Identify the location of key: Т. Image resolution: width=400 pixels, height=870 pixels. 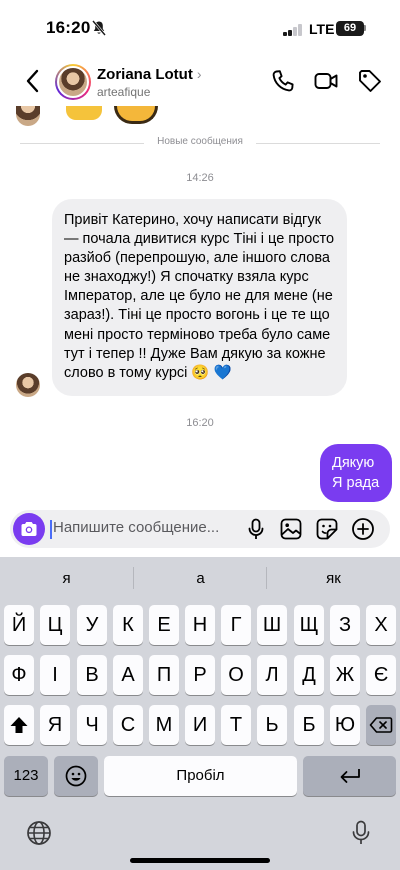
(236, 725).